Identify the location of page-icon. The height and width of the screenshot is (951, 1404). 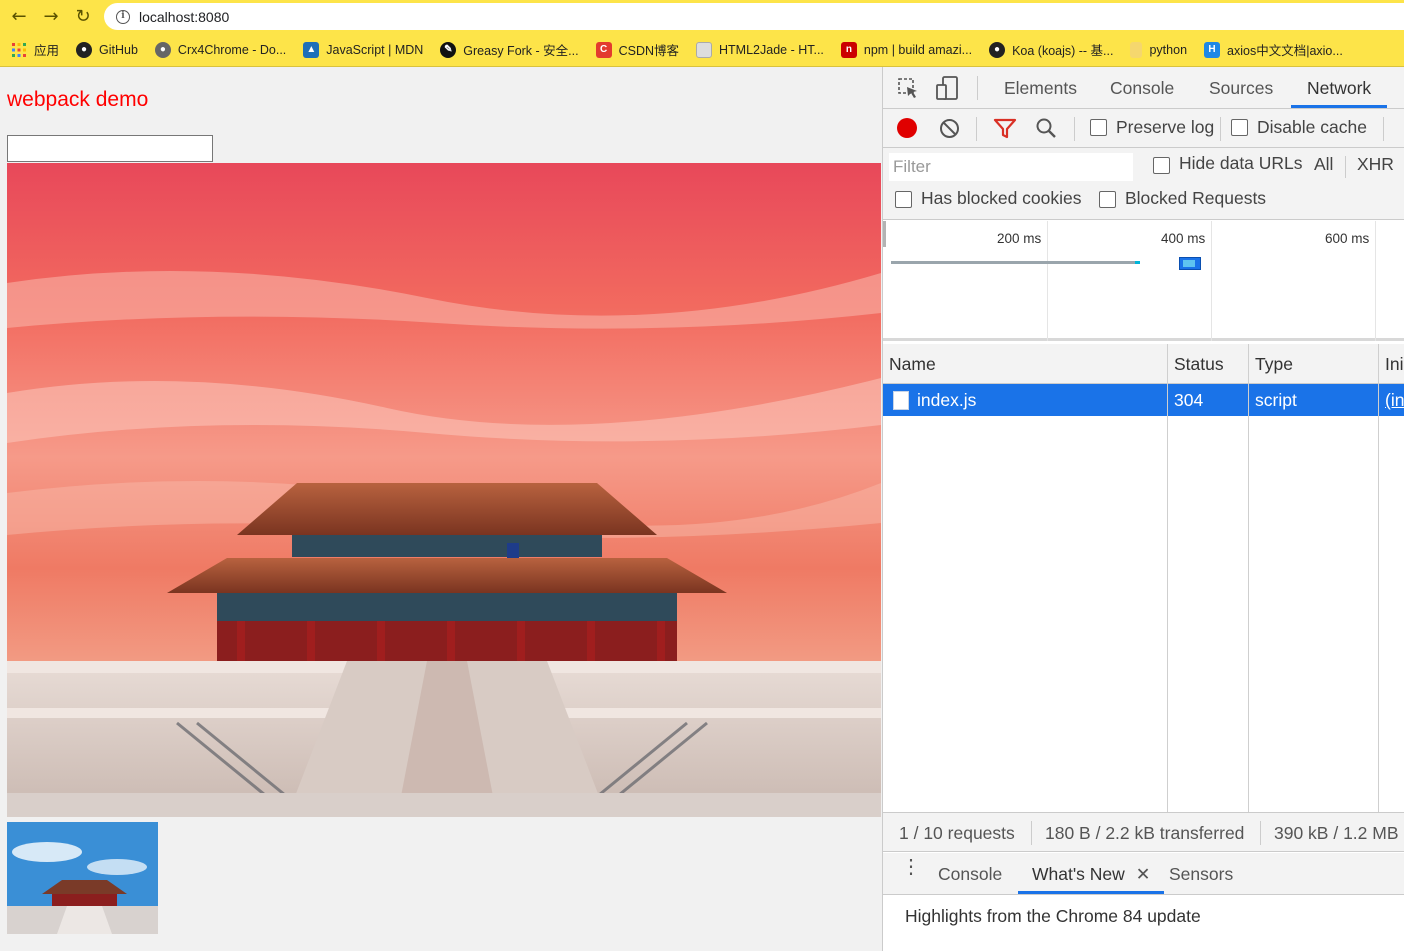
(704, 49).